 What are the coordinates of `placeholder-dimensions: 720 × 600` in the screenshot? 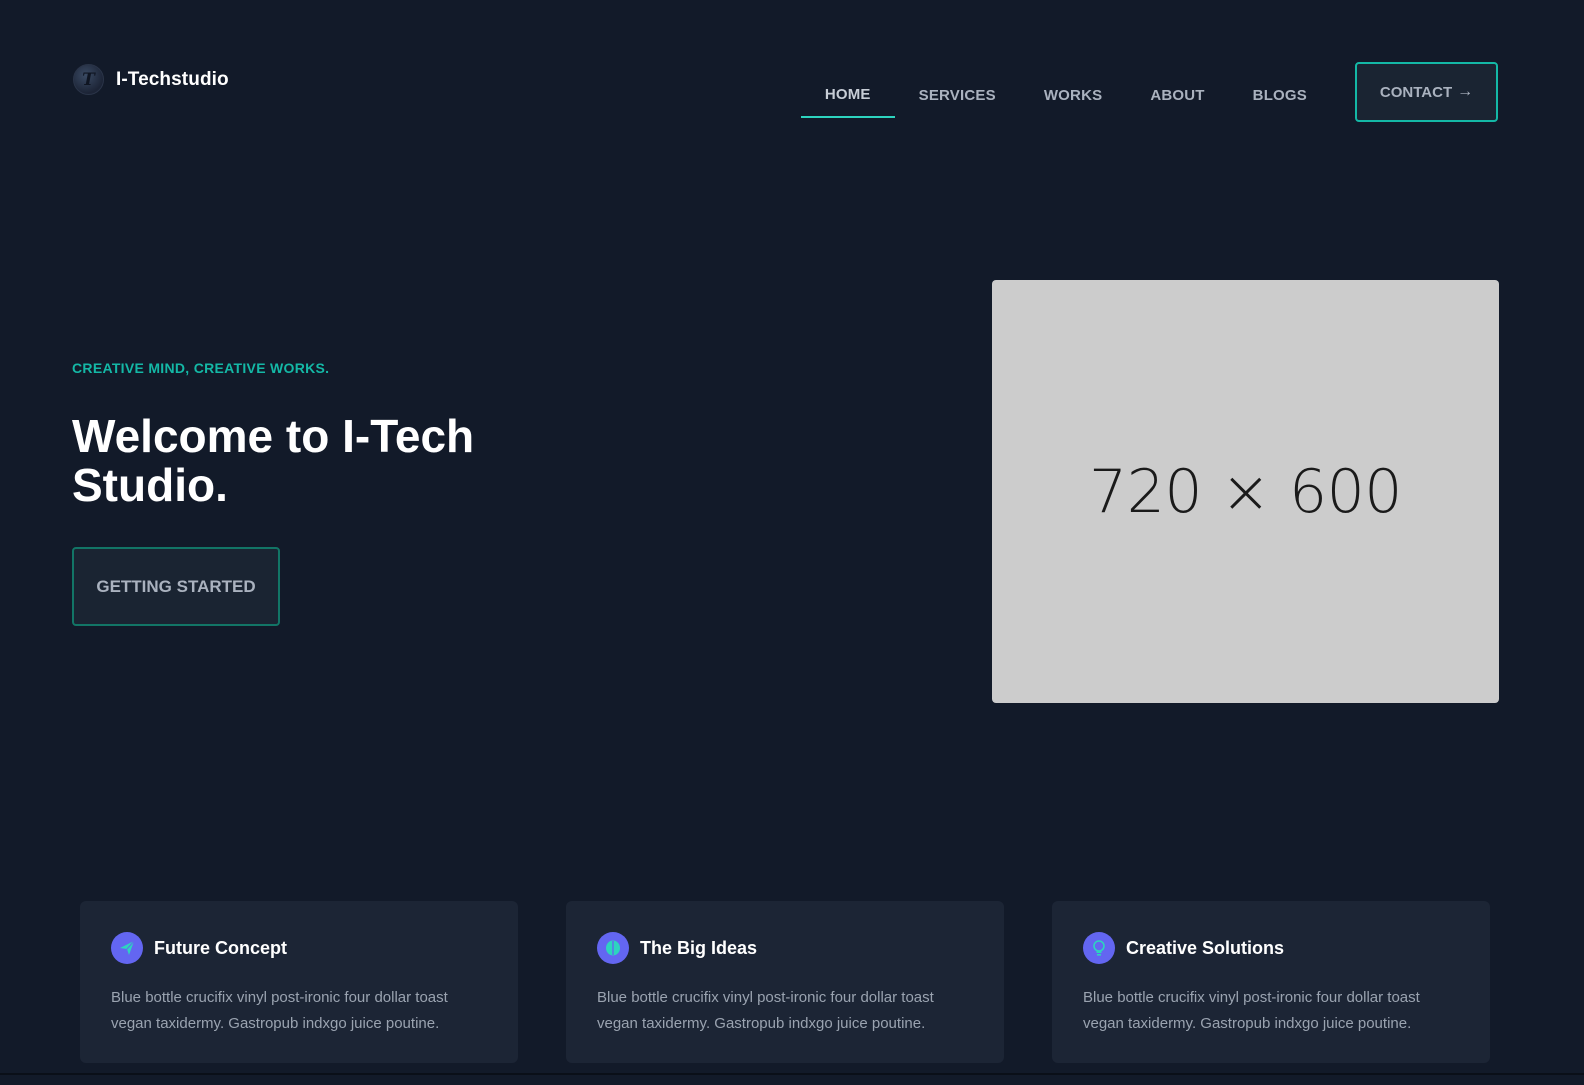 It's located at (1245, 491).